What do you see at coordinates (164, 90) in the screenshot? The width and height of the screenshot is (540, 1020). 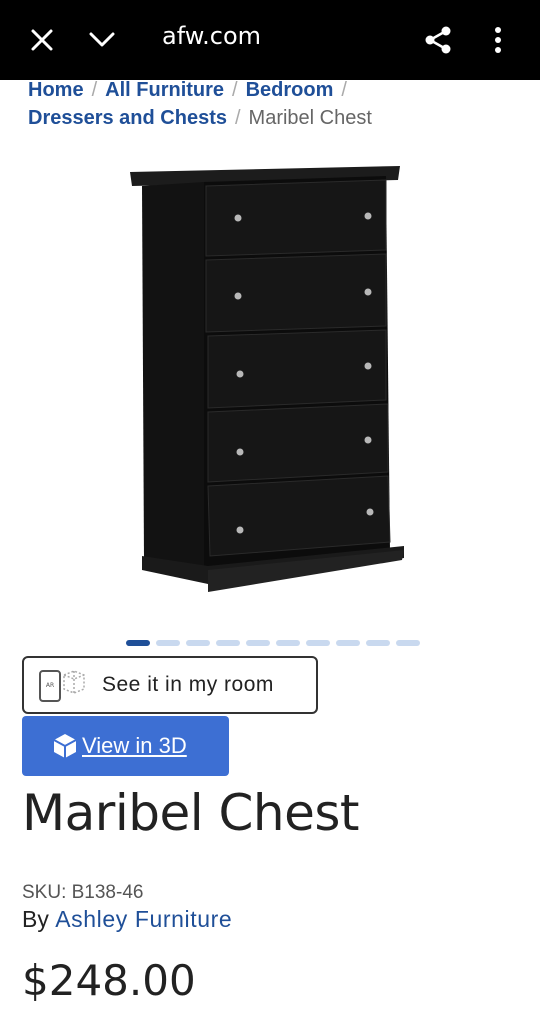 I see `breadcrumb-all-furniture: All Furniture` at bounding box center [164, 90].